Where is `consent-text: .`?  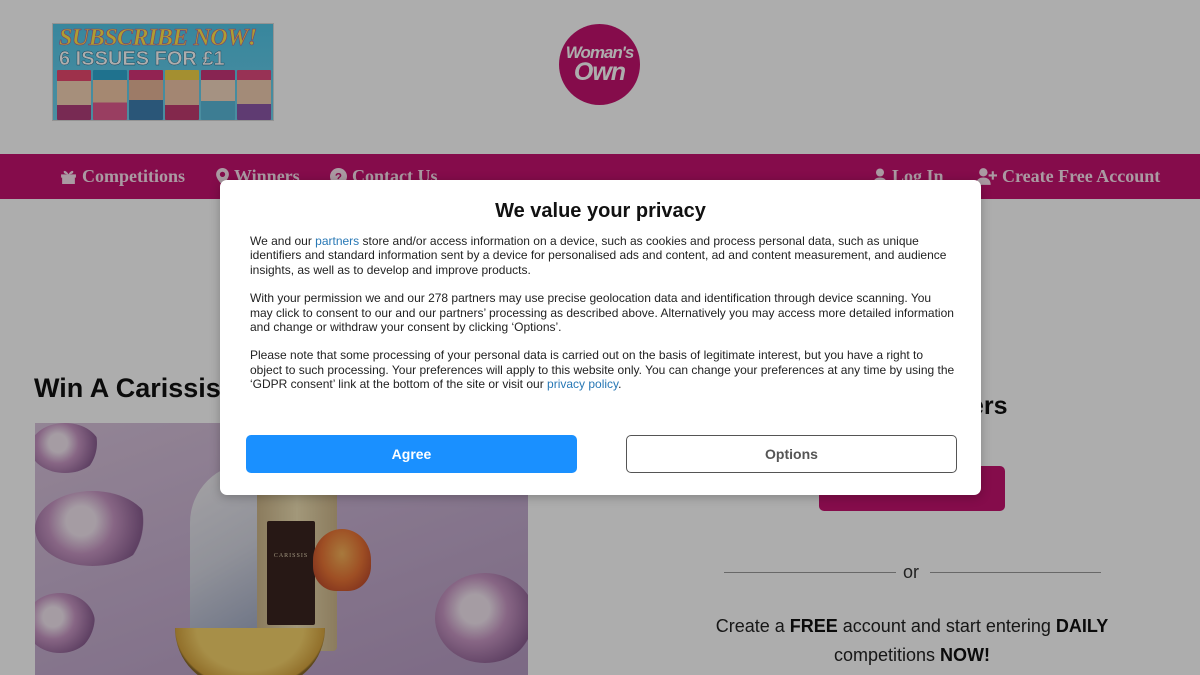 consent-text: . is located at coordinates (620, 384).